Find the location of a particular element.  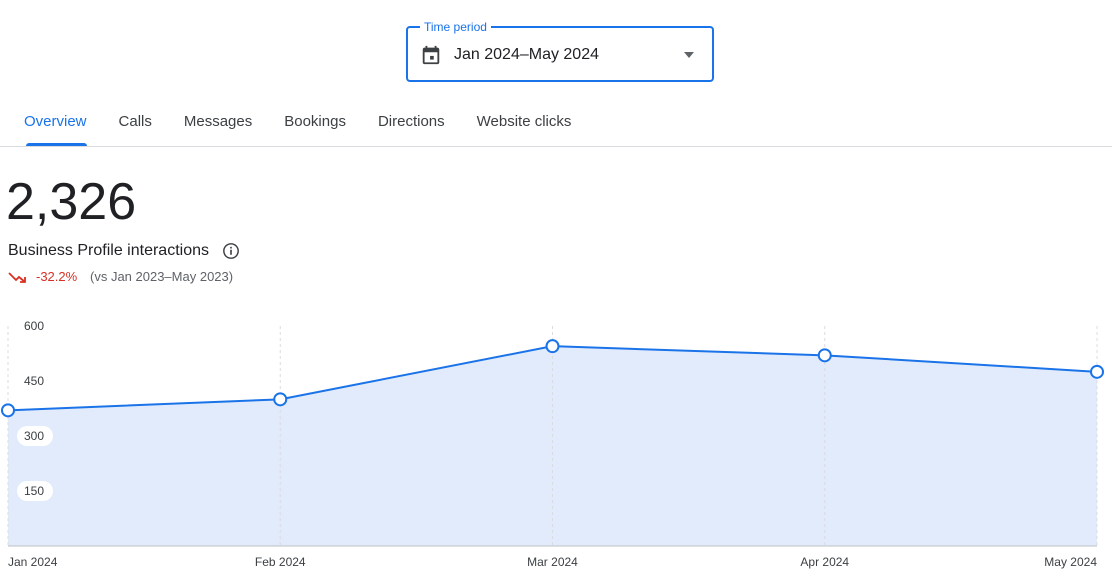

tab-bookings: Bookings is located at coordinates (315, 123).